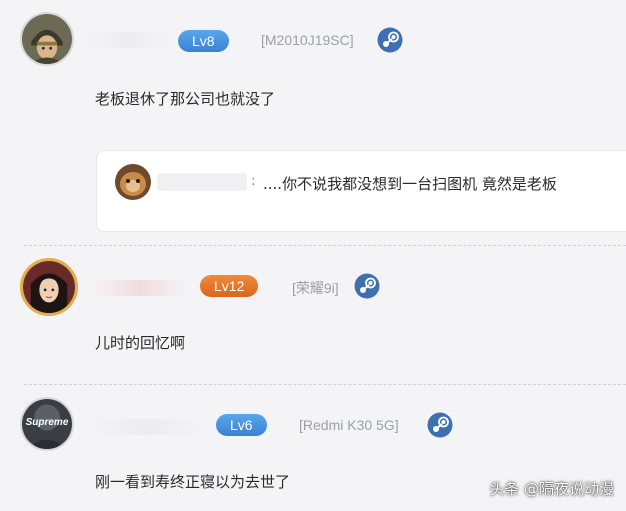  I want to click on cat-icon, so click(133, 182).